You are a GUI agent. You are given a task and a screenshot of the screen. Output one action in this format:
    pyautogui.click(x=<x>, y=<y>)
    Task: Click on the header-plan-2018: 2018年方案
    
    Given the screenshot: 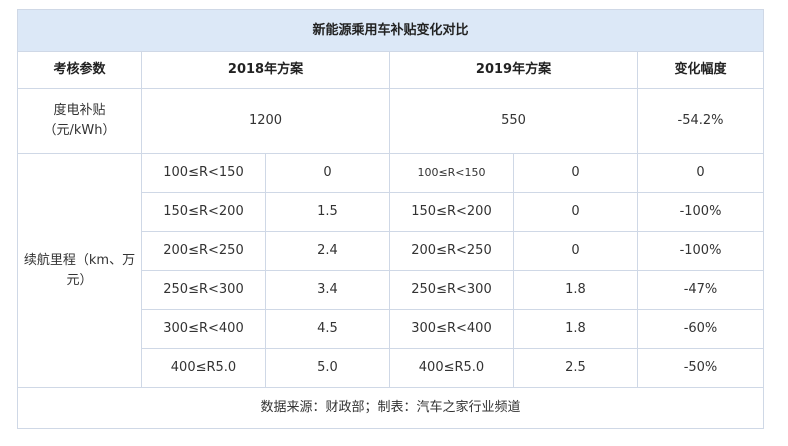 What is the action you would take?
    pyautogui.click(x=265, y=70)
    